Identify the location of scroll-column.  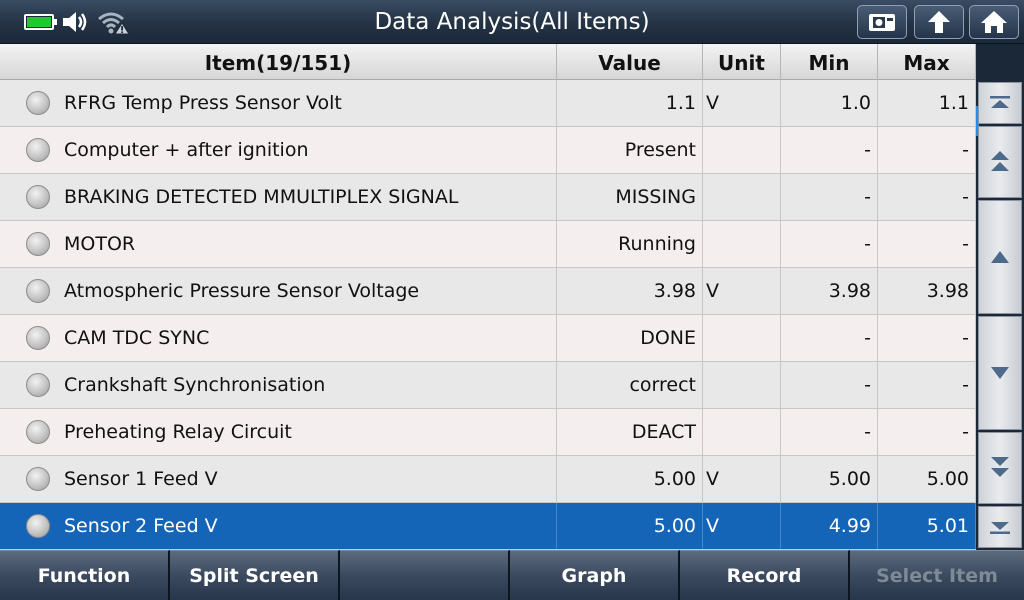
(1000, 297).